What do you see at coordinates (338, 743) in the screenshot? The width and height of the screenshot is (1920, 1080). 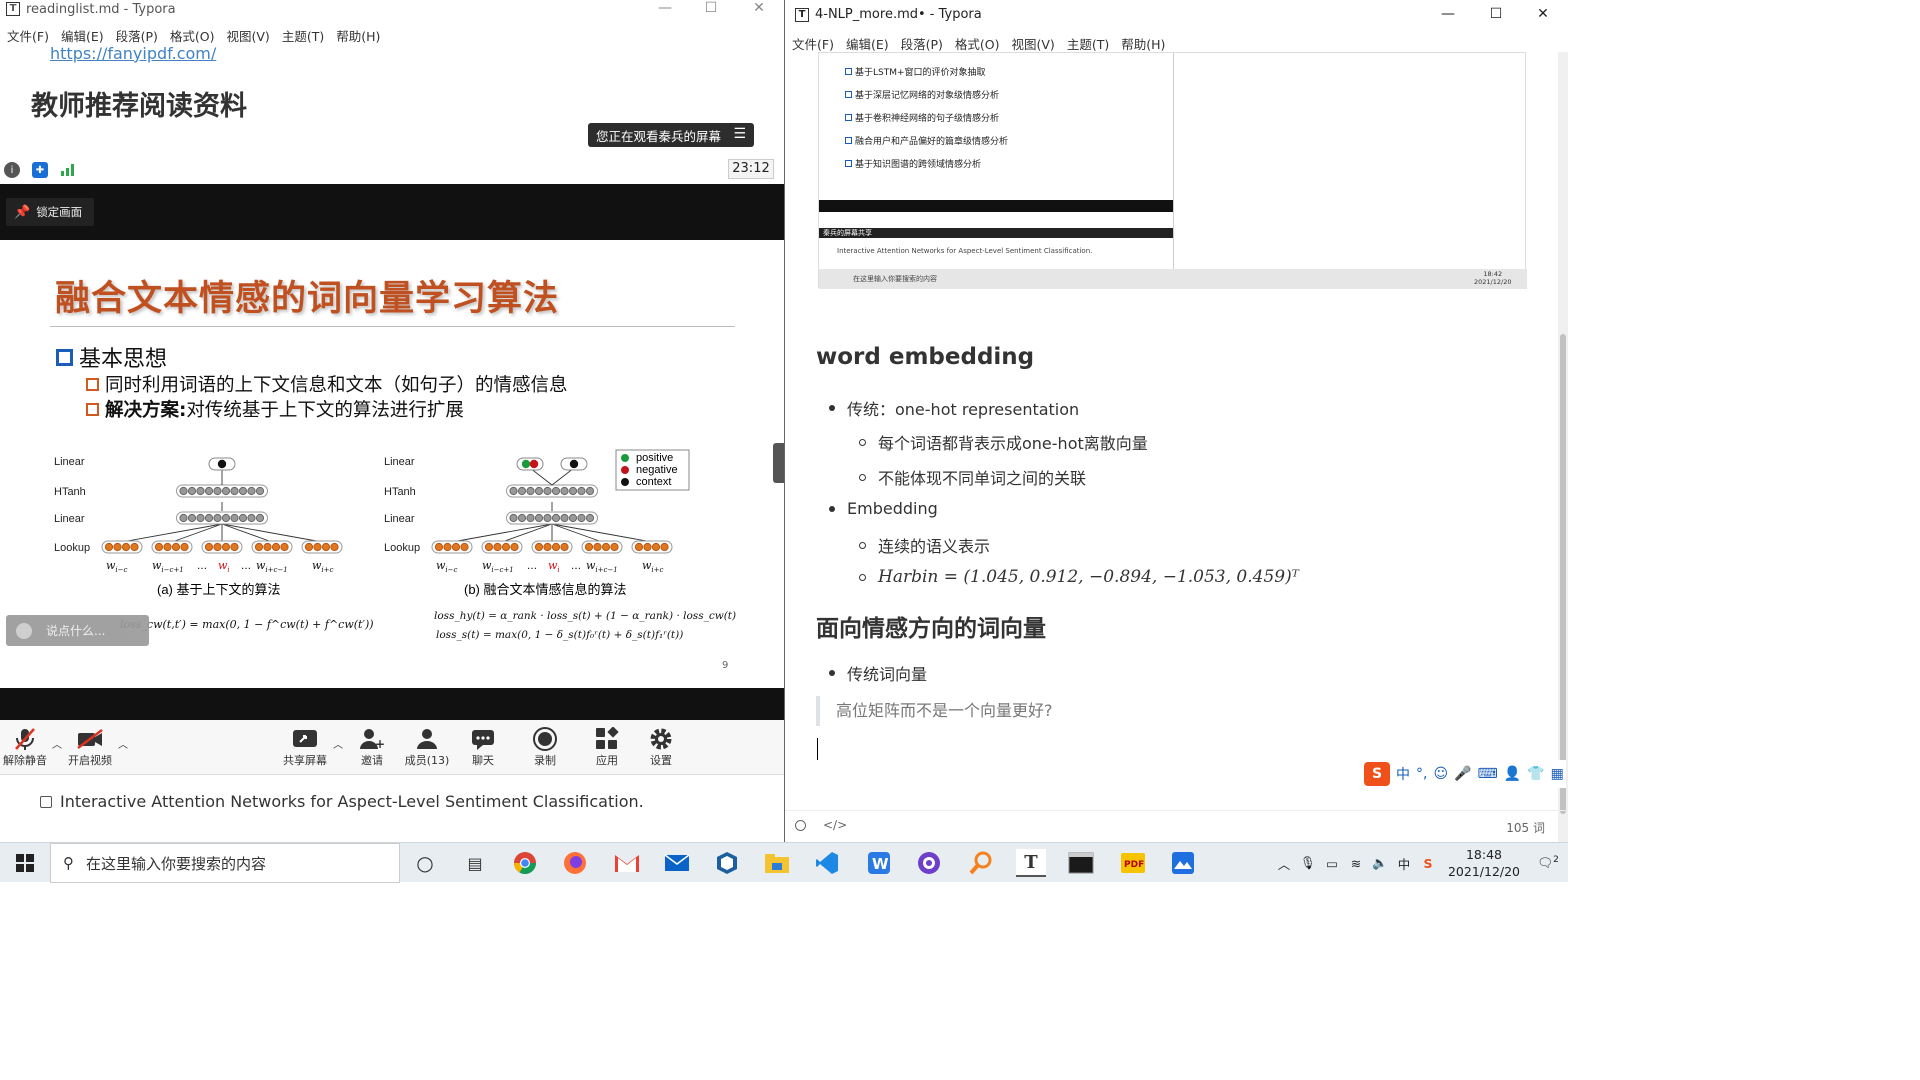 I see `share-options-chevron-icon: ︿` at bounding box center [338, 743].